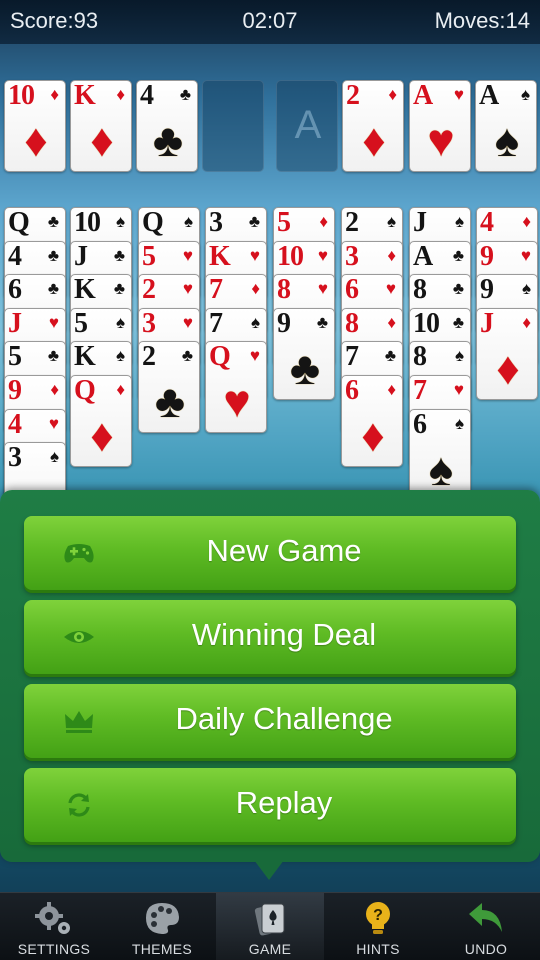 The height and width of the screenshot is (960, 540). What do you see at coordinates (372, 421) in the screenshot?
I see `tableau-card: 6 ♦ ♦` at bounding box center [372, 421].